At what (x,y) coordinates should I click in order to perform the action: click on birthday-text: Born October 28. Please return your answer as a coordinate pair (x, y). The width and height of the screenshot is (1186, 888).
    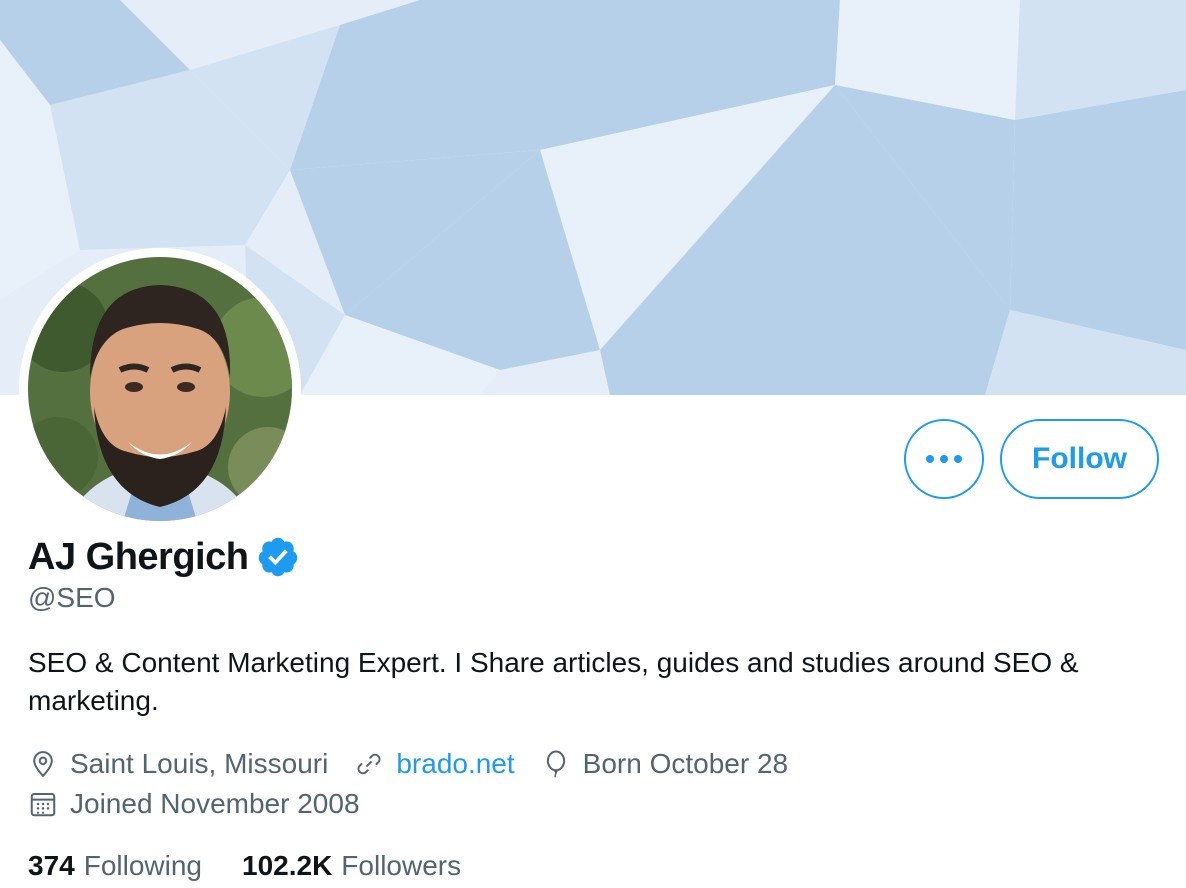
    Looking at the image, I should click on (685, 763).